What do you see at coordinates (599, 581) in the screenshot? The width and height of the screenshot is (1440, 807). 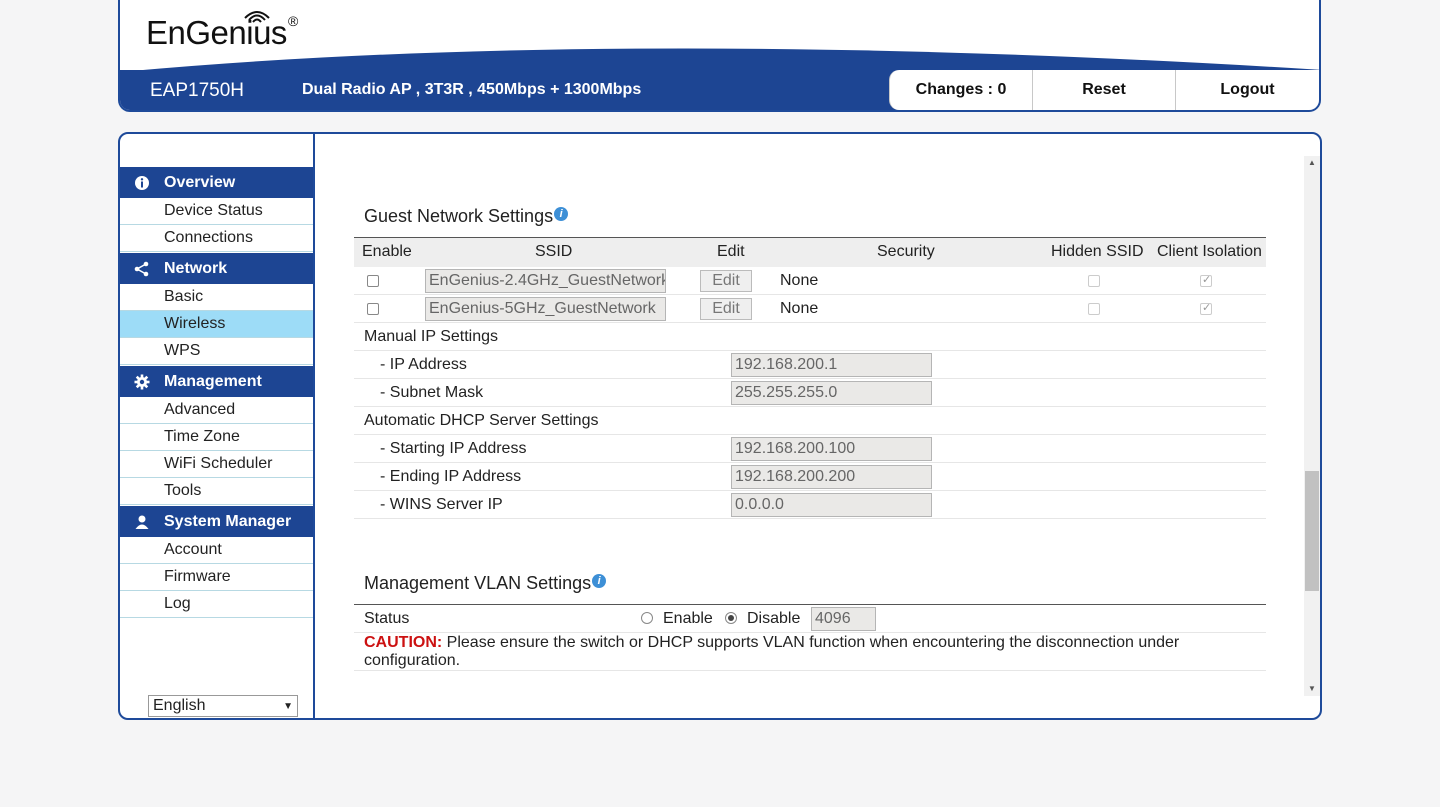 I see `vlan-info-icon: i` at bounding box center [599, 581].